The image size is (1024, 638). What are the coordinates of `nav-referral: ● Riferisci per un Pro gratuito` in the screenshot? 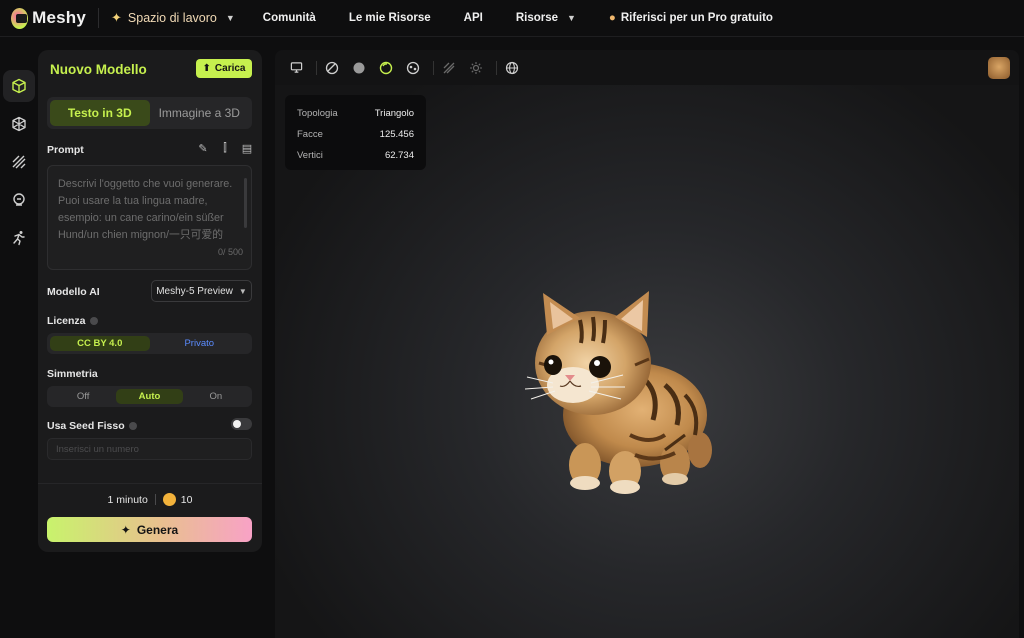 It's located at (691, 18).